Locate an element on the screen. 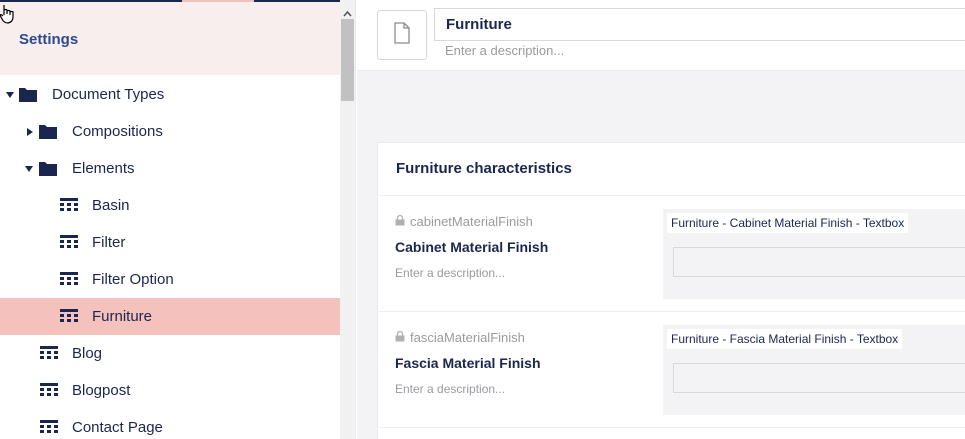 This screenshot has height=439, width=965. property-alias: cabinetMaterialFinish is located at coordinates (464, 221).